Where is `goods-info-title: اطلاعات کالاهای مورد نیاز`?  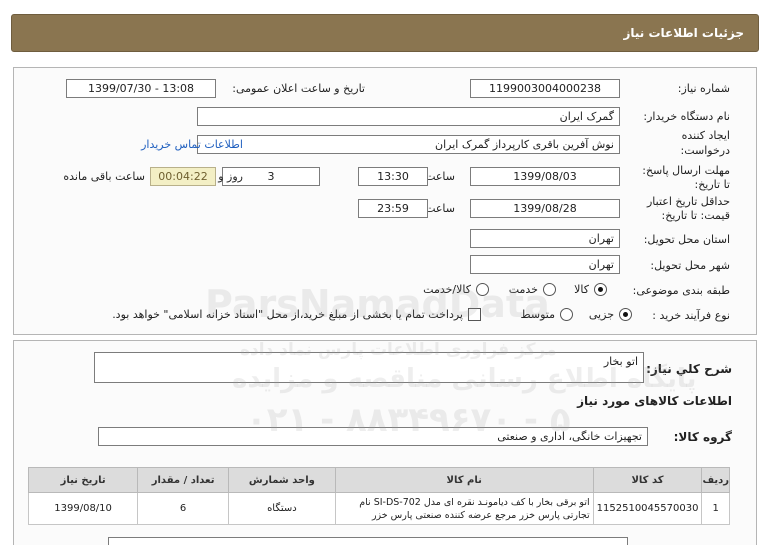 goods-info-title: اطلاعات کالاهای مورد نیاز is located at coordinates (654, 401).